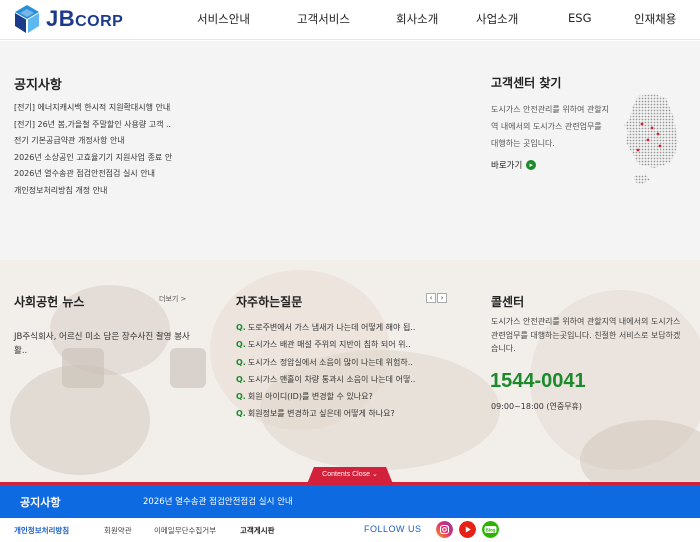 The width and height of the screenshot is (700, 542). What do you see at coordinates (393, 529) in the screenshot?
I see `follow-us-label: FOLLOW US` at bounding box center [393, 529].